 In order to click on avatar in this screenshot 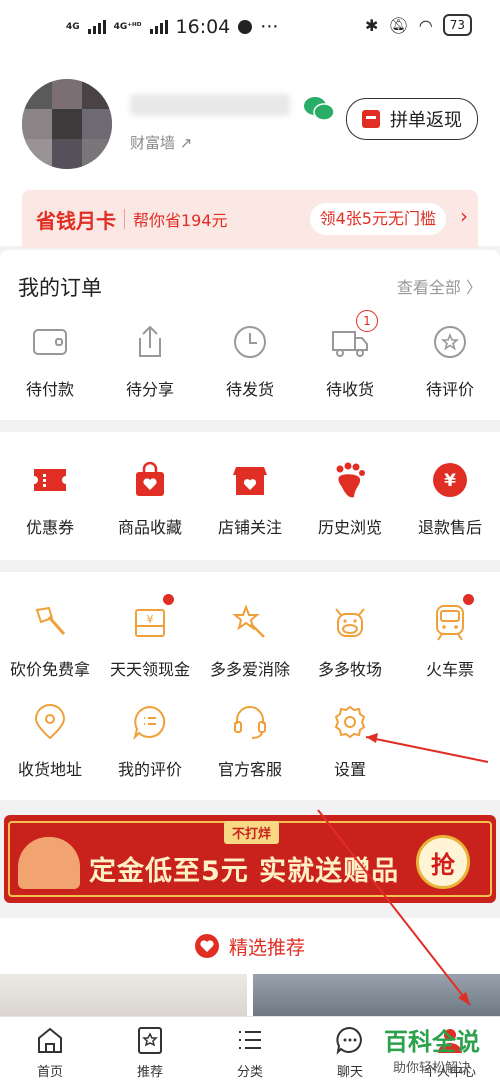, I will do `click(67, 124)`.